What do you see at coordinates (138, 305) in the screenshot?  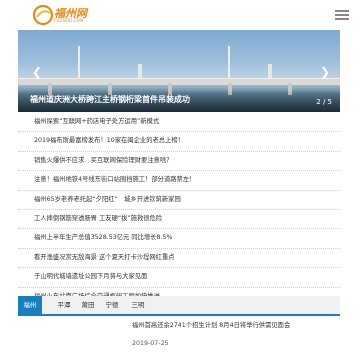 I see `tab-sanming: 三明` at bounding box center [138, 305].